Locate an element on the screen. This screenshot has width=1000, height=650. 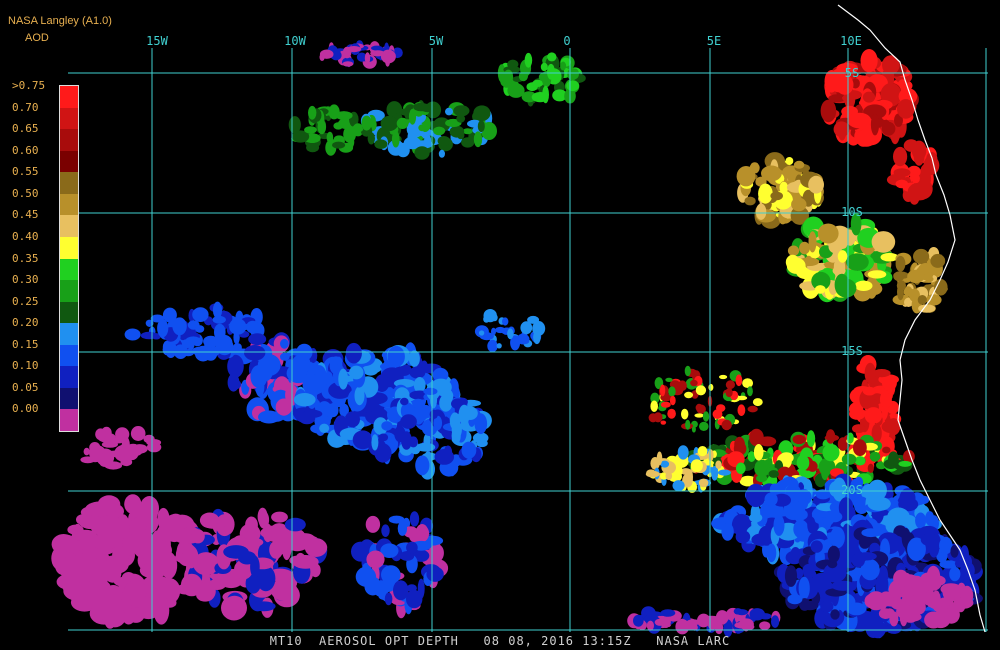
legend-label: 0.05 is located at coordinates (25, 387).